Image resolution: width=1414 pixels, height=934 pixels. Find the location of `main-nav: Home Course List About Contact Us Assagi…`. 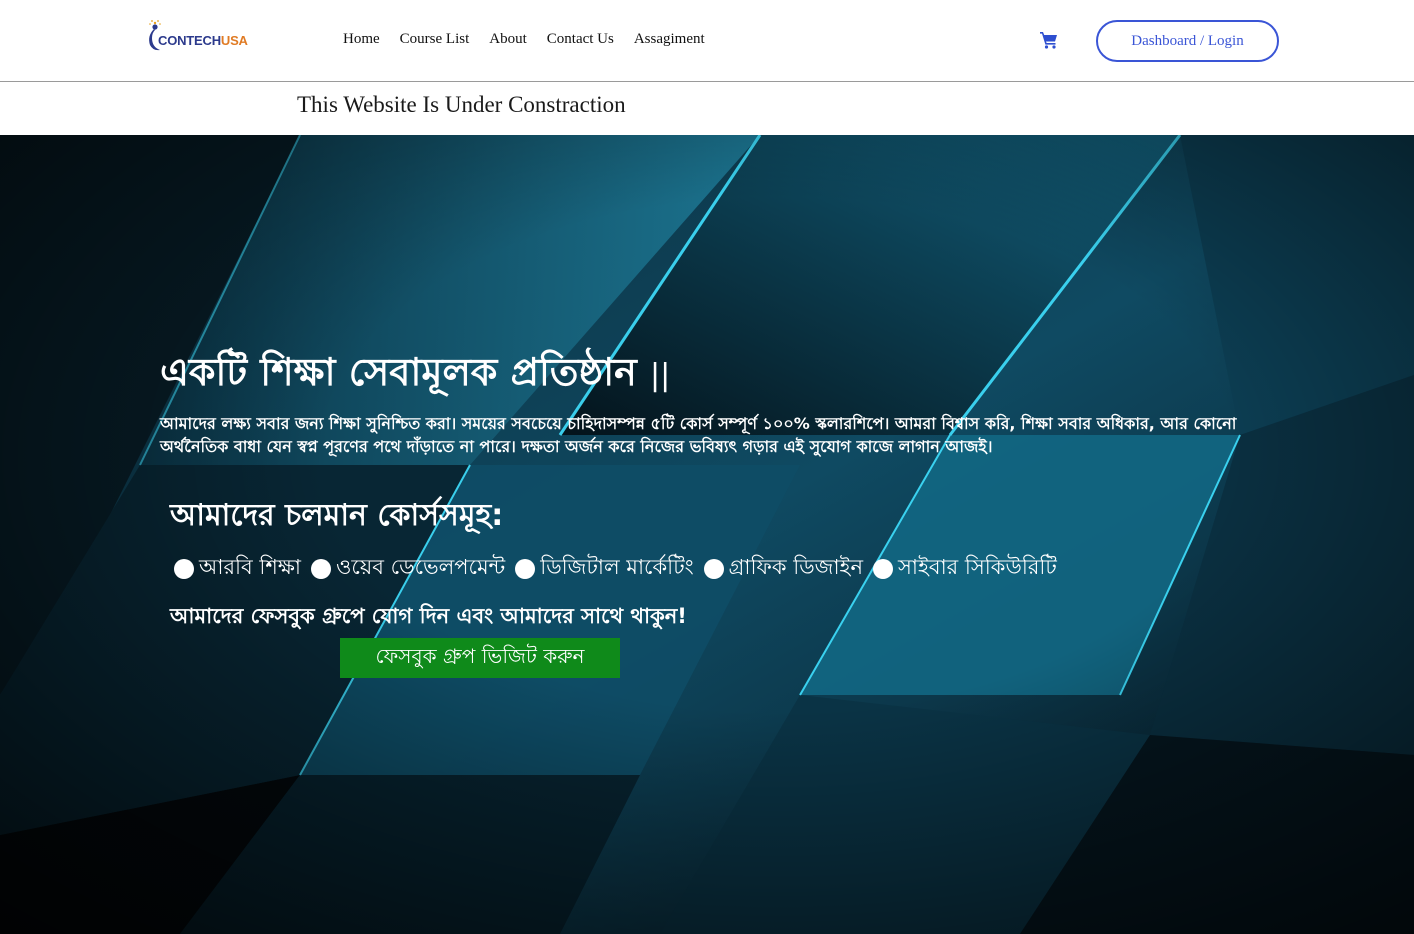

main-nav: Home Course List About Contact Us Assagi… is located at coordinates (524, 39).